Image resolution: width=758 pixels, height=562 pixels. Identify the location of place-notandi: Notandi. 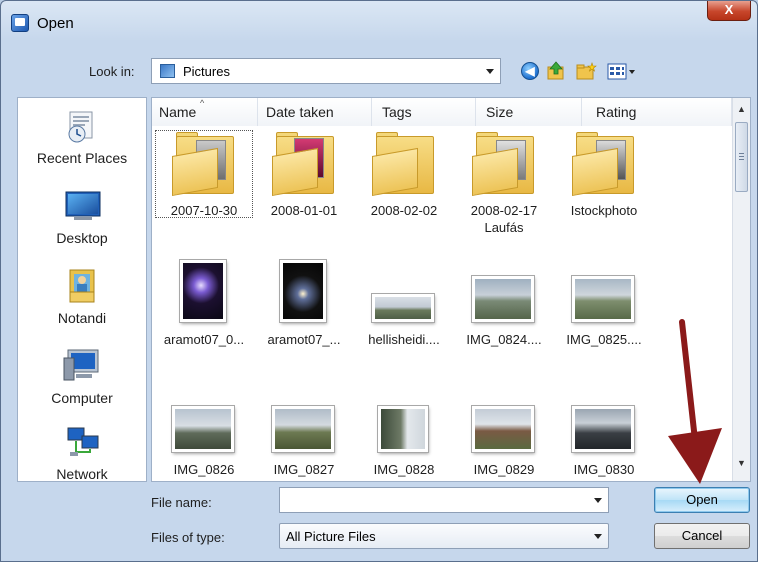
(82, 304).